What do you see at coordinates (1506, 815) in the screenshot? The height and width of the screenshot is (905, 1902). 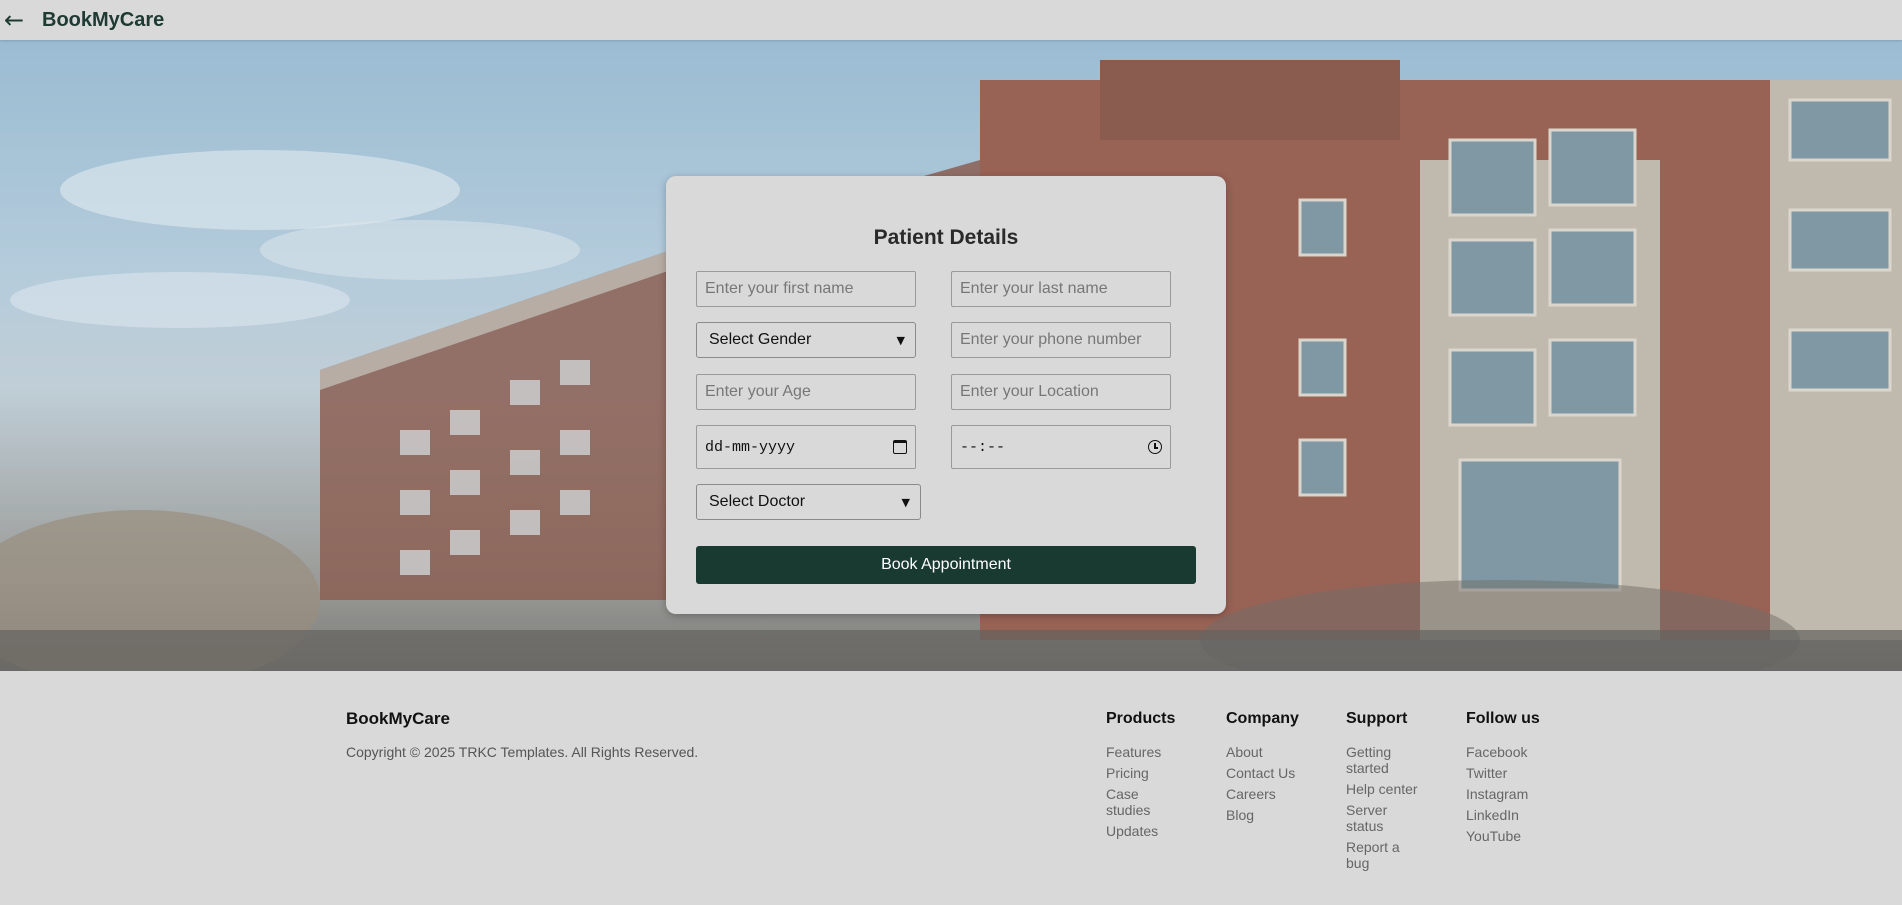 I see `footer-link-linkedin: LinkedIn` at bounding box center [1506, 815].